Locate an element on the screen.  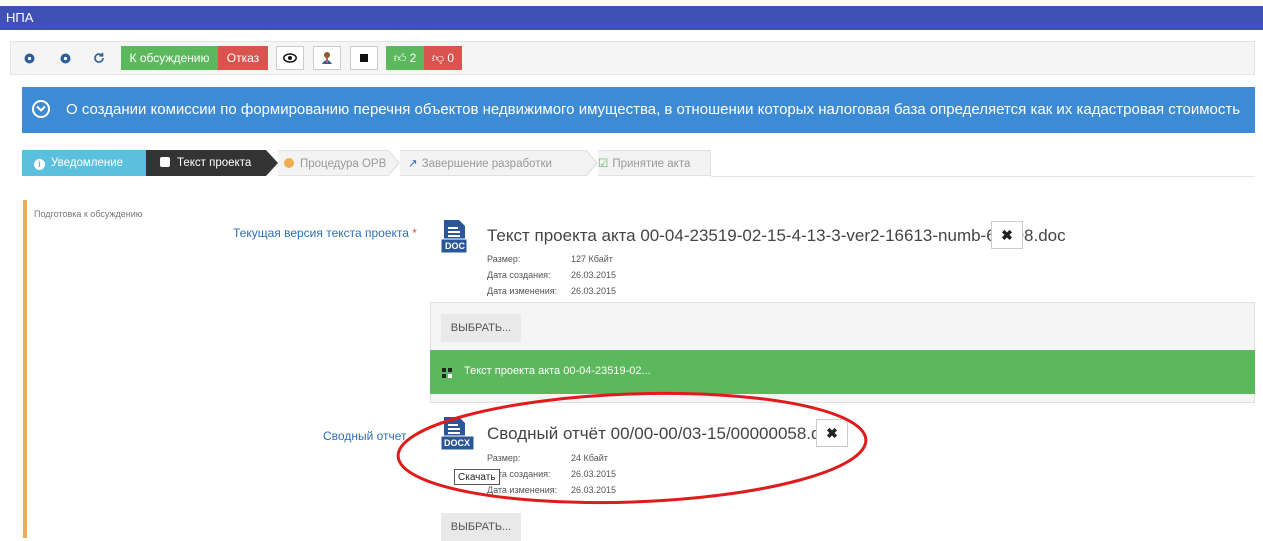
user-button is located at coordinates (327, 58).